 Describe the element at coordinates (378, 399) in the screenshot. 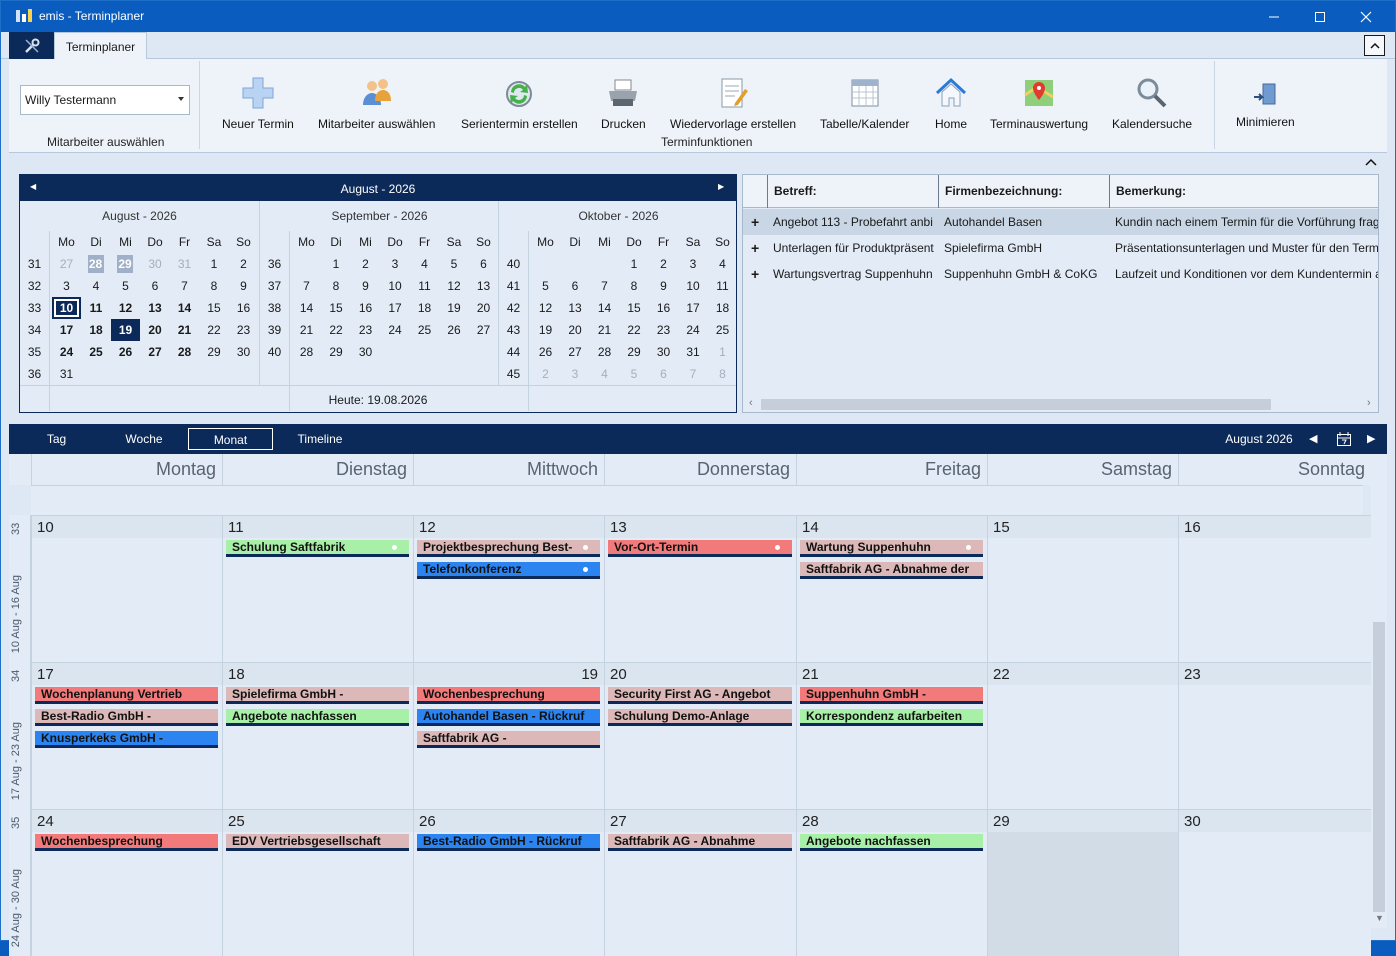

I see `today-label: Heute: 19.08.2026` at that location.